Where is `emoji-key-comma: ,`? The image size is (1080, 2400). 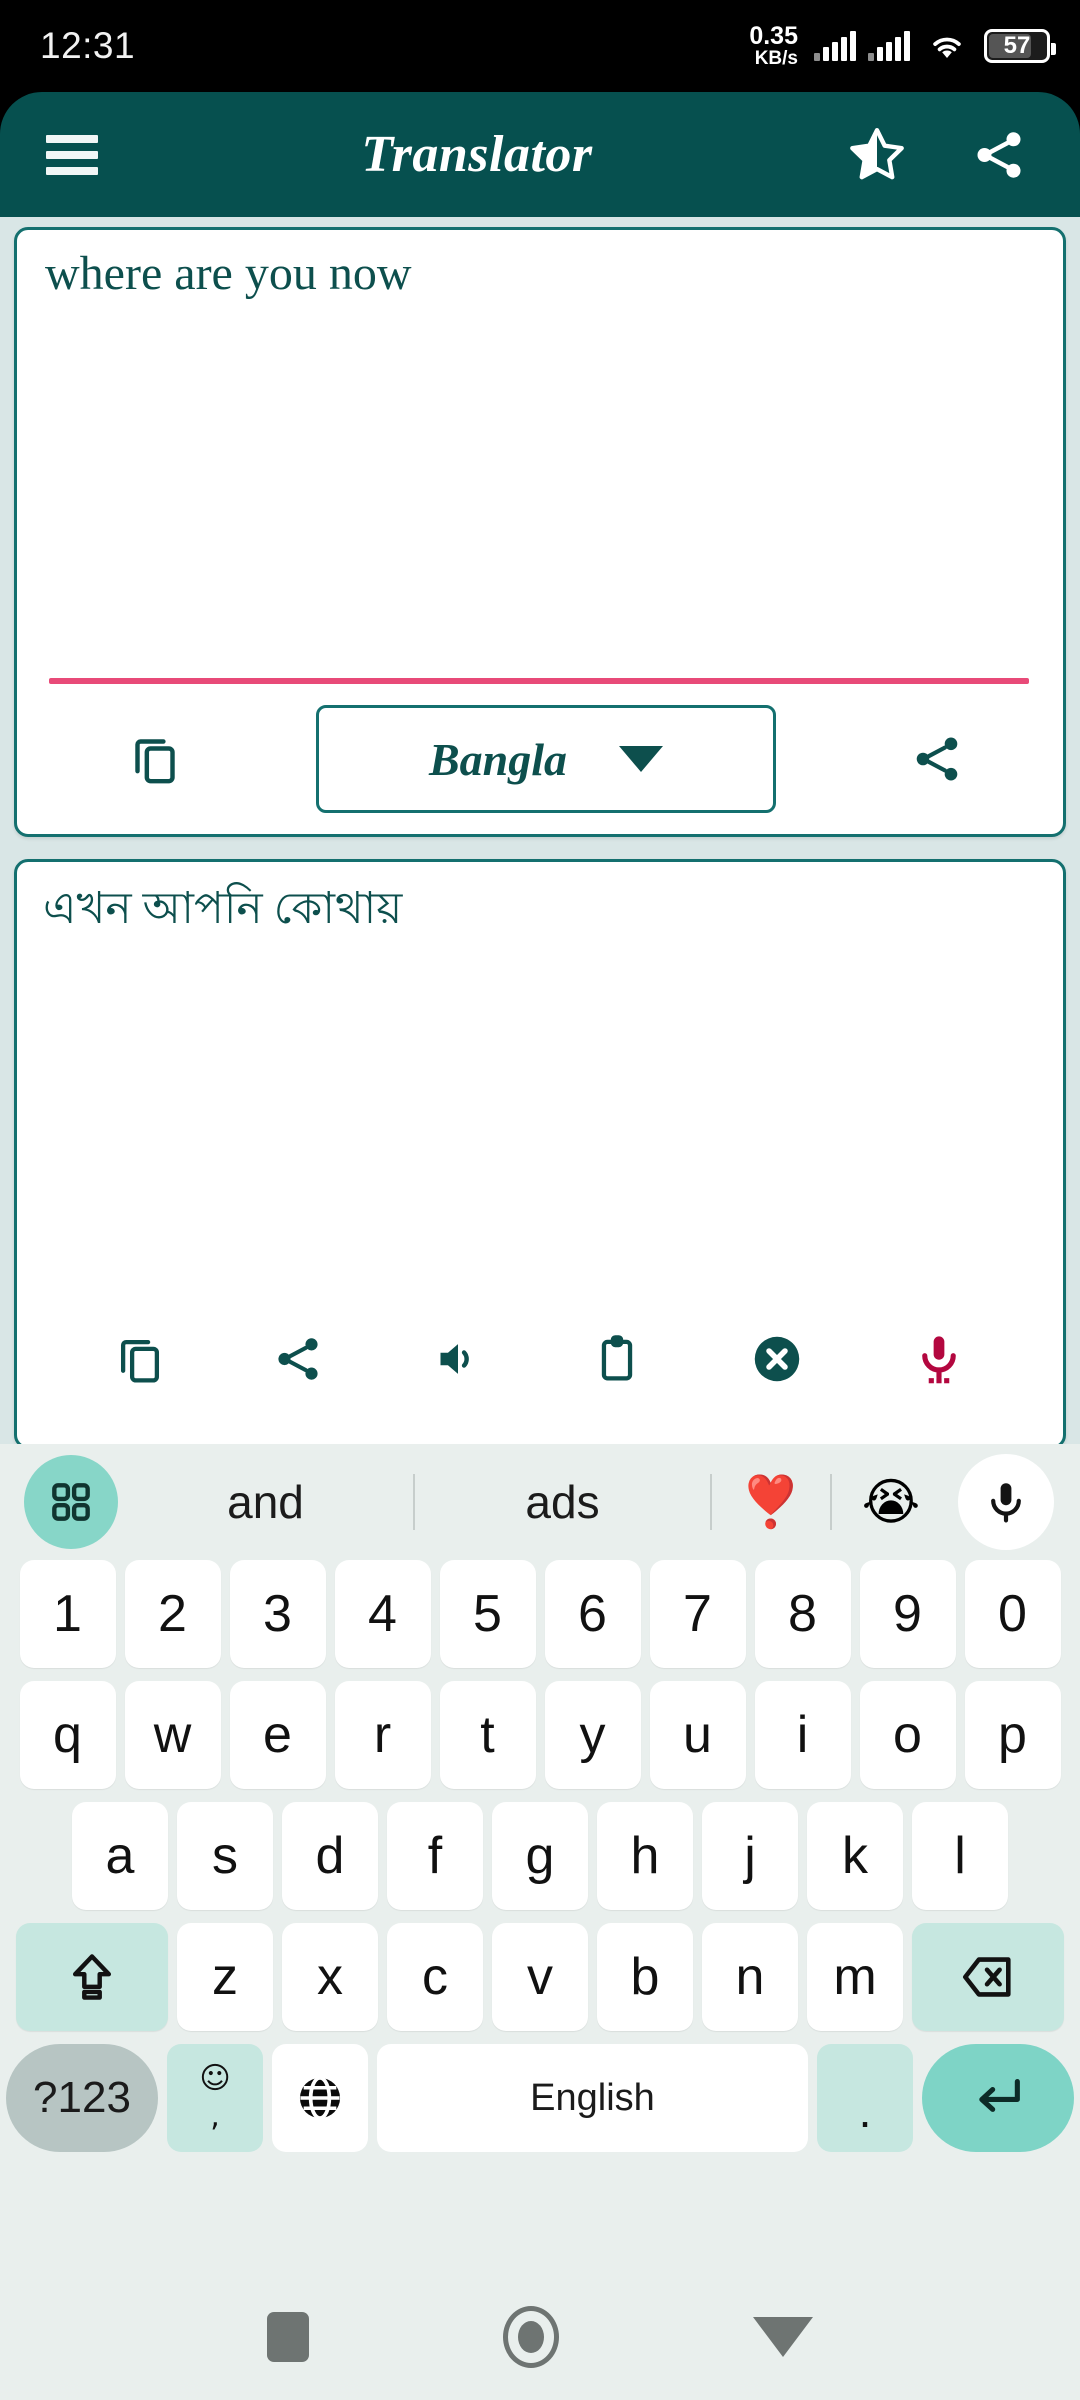
emoji-key-comma: , is located at coordinates (215, 2116).